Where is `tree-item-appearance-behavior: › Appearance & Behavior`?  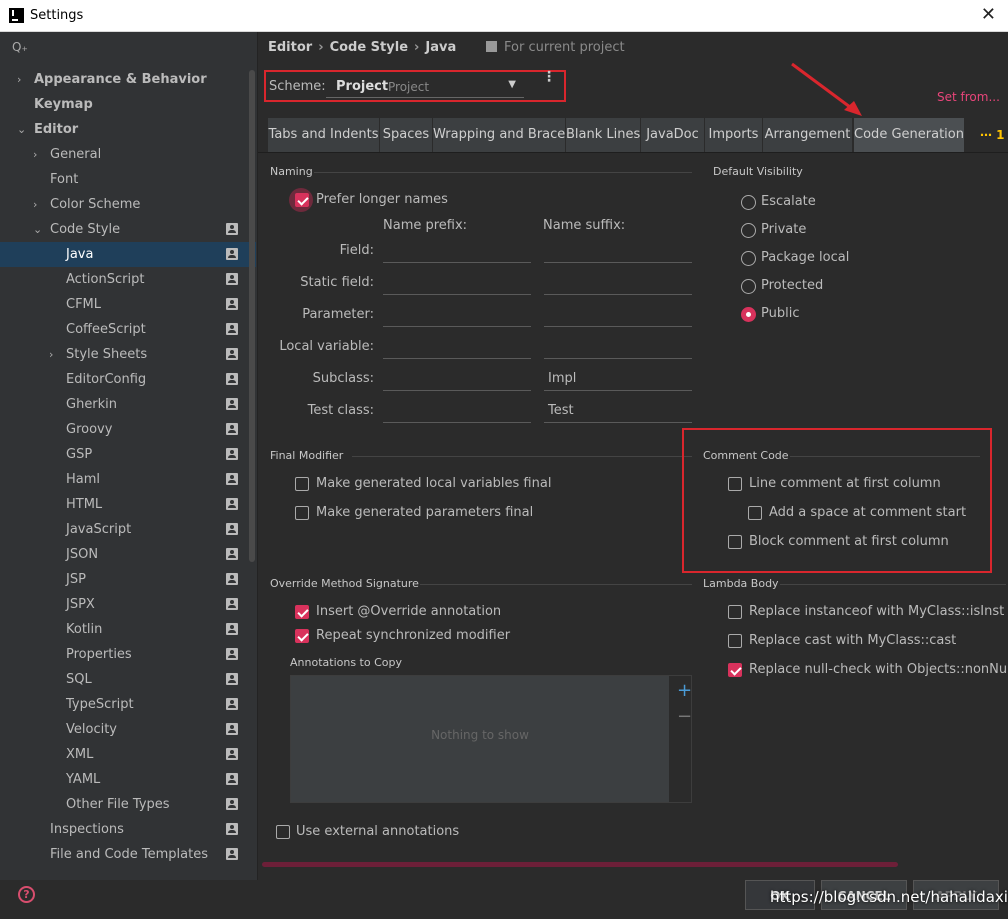 tree-item-appearance-behavior: › Appearance & Behavior is located at coordinates (128, 79).